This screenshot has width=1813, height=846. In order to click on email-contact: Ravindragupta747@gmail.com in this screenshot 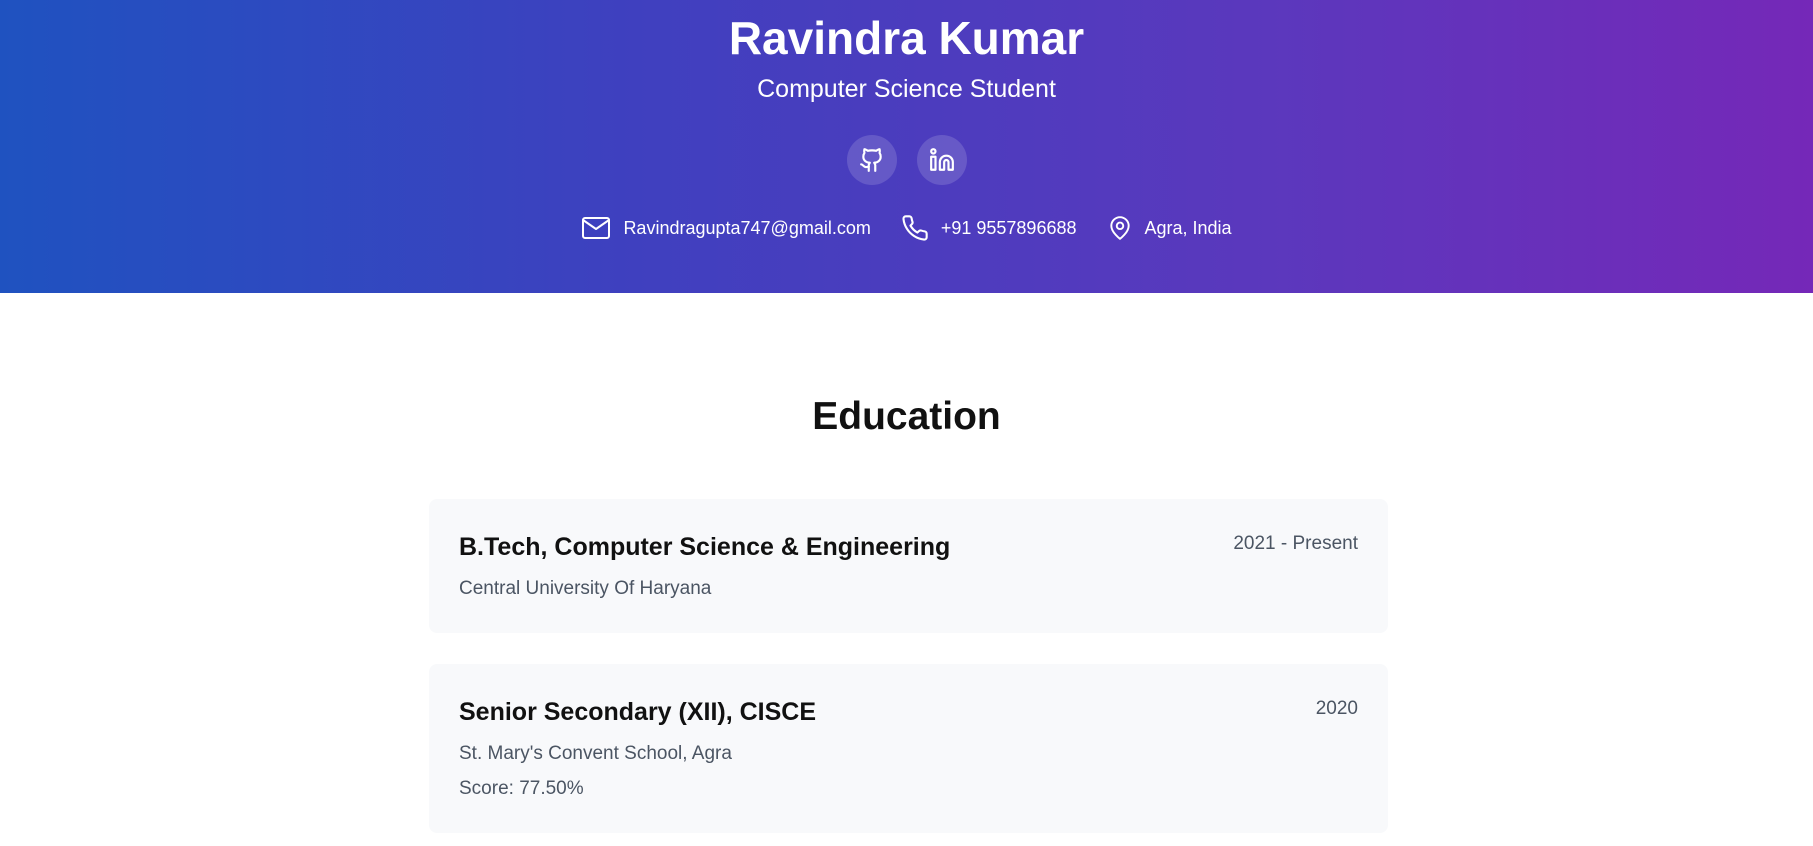, I will do `click(726, 228)`.